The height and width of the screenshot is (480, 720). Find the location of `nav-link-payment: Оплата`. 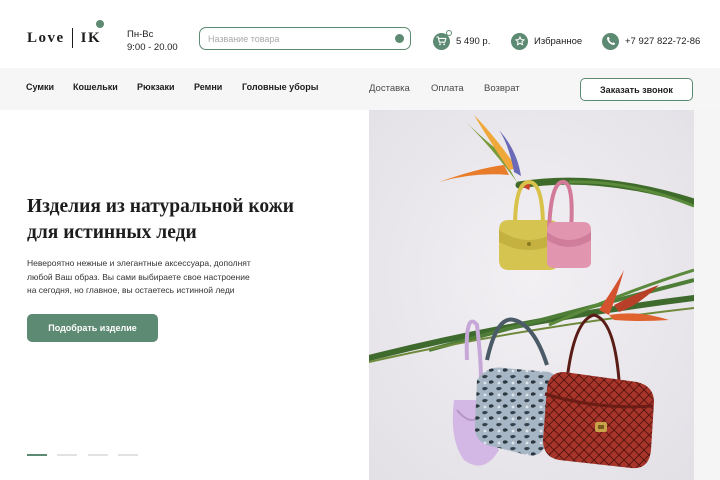

nav-link-payment: Оплата is located at coordinates (447, 88).